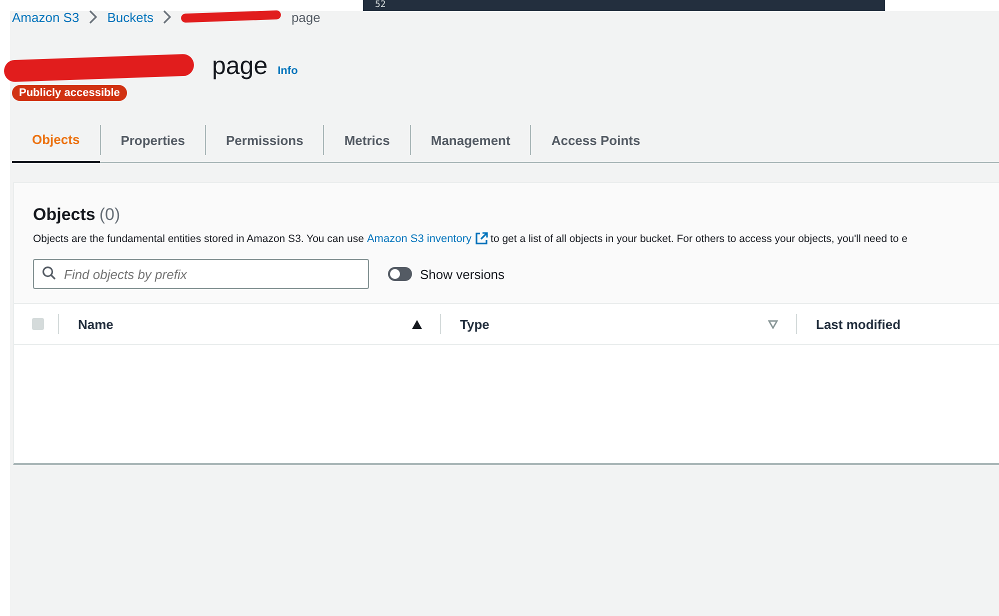 The height and width of the screenshot is (616, 999). Describe the element at coordinates (773, 324) in the screenshot. I see `sort-icon` at that location.